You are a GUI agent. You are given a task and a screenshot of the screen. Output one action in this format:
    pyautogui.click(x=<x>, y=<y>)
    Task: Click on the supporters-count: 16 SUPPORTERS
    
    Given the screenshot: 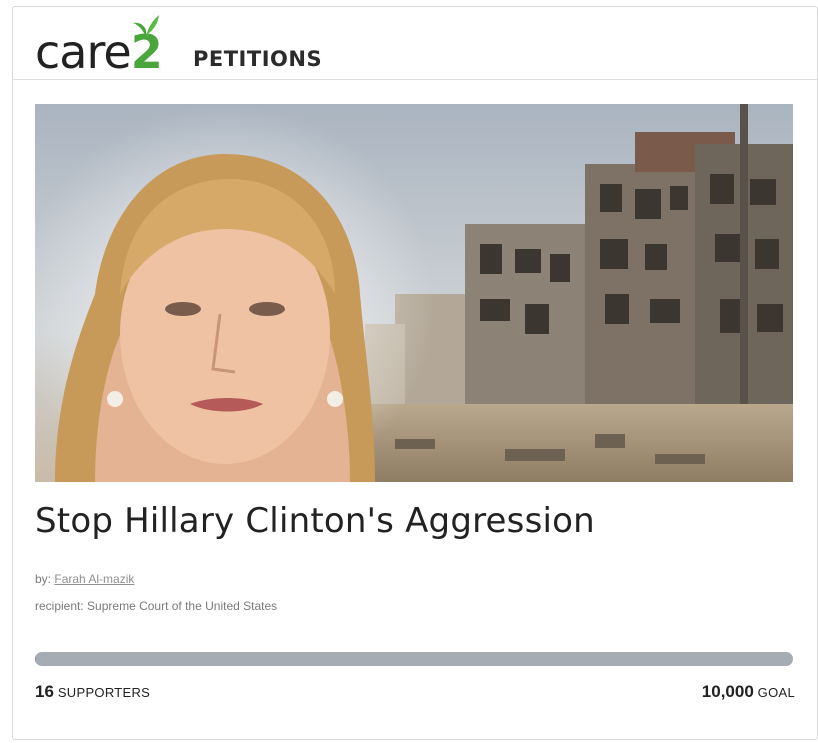 What is the action you would take?
    pyautogui.click(x=92, y=692)
    